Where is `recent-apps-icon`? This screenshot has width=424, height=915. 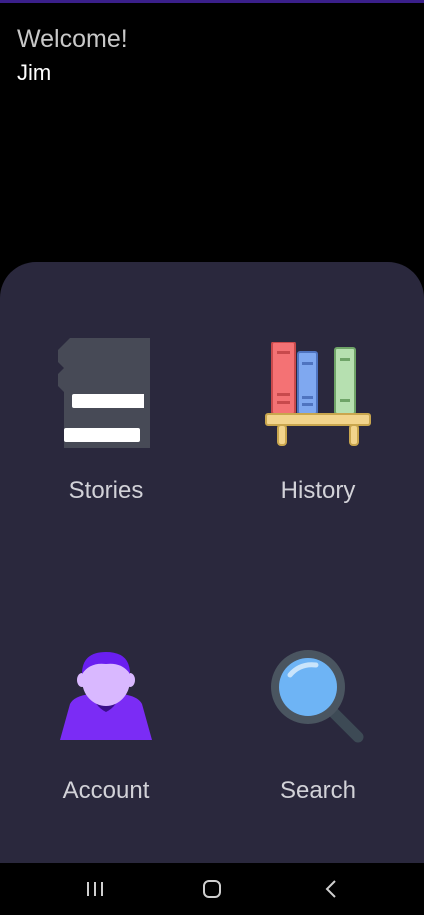
recent-apps-icon is located at coordinates (95, 889).